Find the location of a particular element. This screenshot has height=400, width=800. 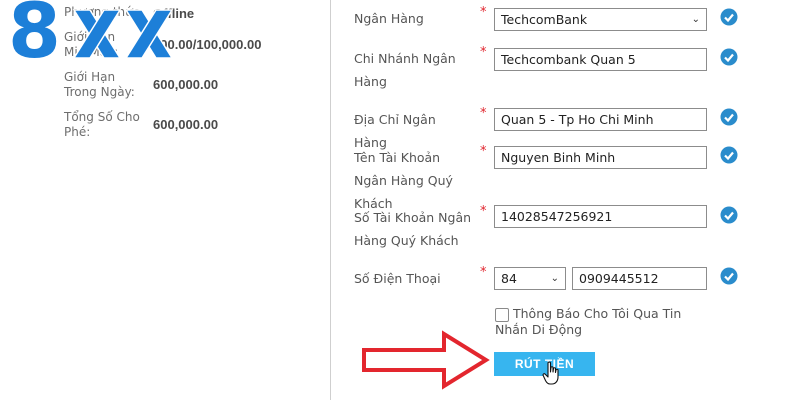

fee-value: 600,000.00 is located at coordinates (186, 124).